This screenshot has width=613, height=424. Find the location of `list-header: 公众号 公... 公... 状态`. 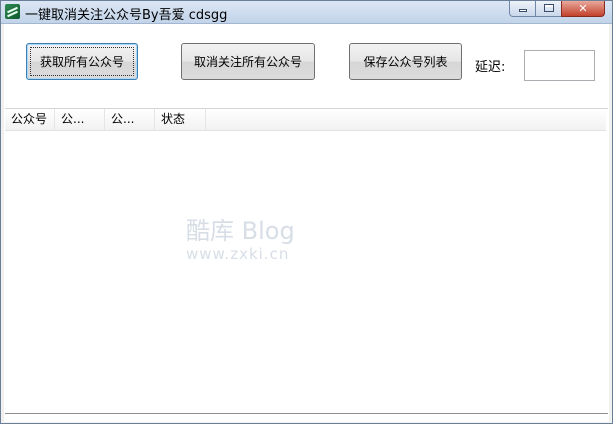

list-header: 公众号 公... 公... 状态 is located at coordinates (305, 120).